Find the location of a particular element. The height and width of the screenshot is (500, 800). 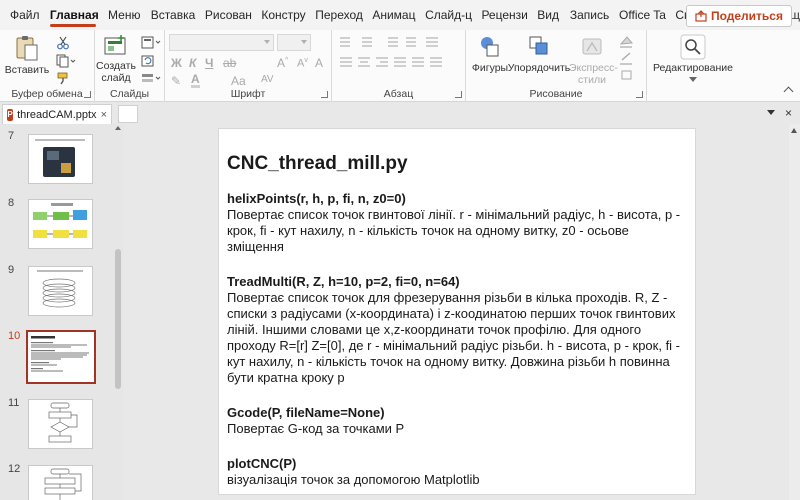

clipboard-group-label: Буфер обмена is located at coordinates (47, 94).